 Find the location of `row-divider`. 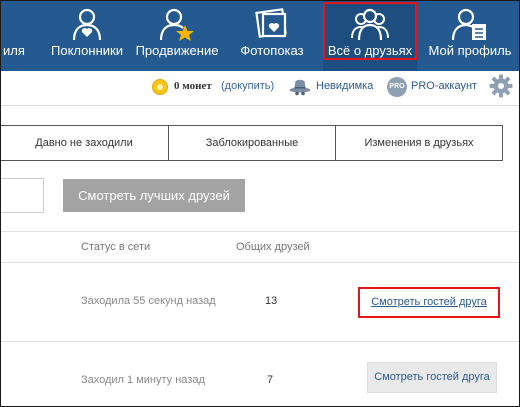

row-divider is located at coordinates (260, 341).